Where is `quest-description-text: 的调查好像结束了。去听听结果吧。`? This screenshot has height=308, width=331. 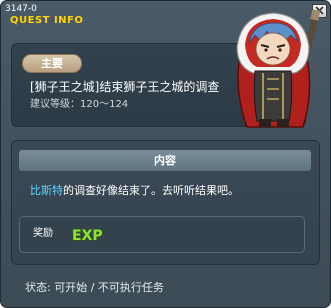 quest-description-text: 的调查好像结束了。去听听结果吧。 is located at coordinates (151, 190).